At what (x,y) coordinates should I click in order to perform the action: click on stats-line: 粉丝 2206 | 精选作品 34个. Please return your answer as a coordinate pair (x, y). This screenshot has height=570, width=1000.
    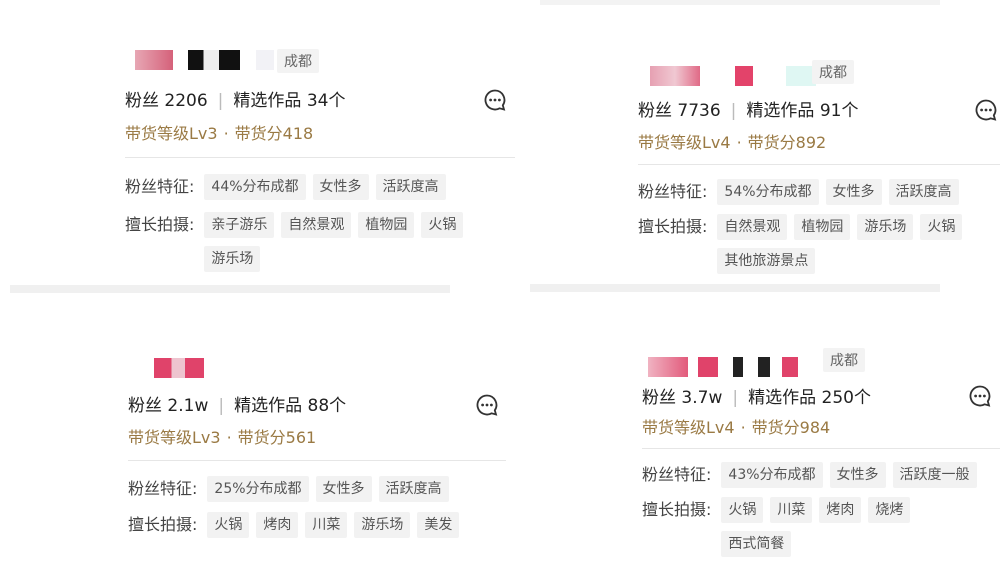
    Looking at the image, I should click on (235, 101).